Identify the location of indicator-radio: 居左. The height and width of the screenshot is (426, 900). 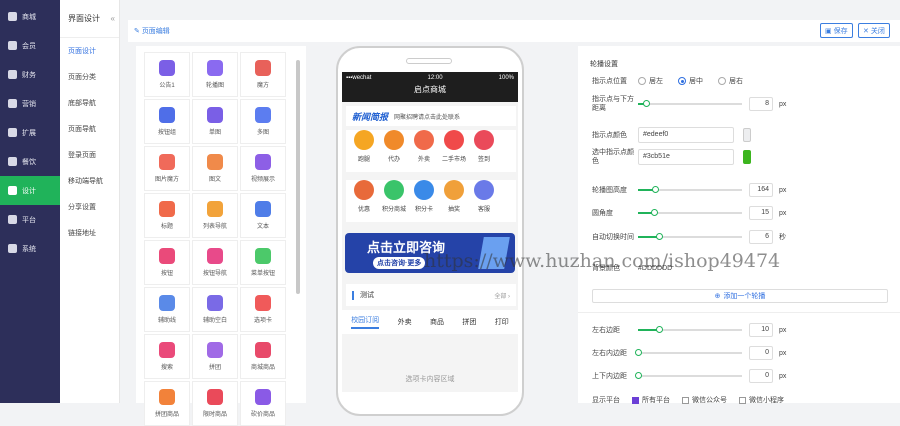
(650, 81).